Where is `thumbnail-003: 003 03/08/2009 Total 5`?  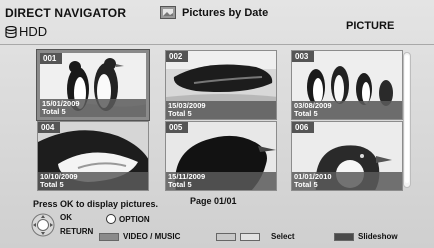
thumbnail-003: 003 03/08/2009 Total 5 is located at coordinates (347, 85).